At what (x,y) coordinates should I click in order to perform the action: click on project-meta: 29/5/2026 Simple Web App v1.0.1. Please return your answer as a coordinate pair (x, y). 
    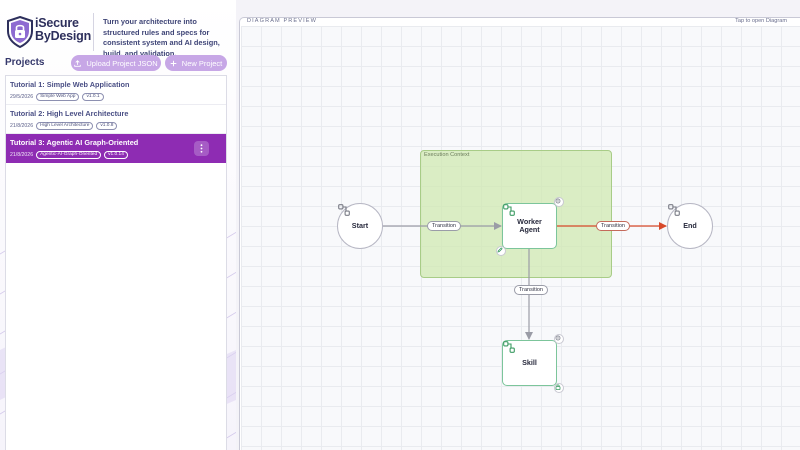
    Looking at the image, I should click on (118, 97).